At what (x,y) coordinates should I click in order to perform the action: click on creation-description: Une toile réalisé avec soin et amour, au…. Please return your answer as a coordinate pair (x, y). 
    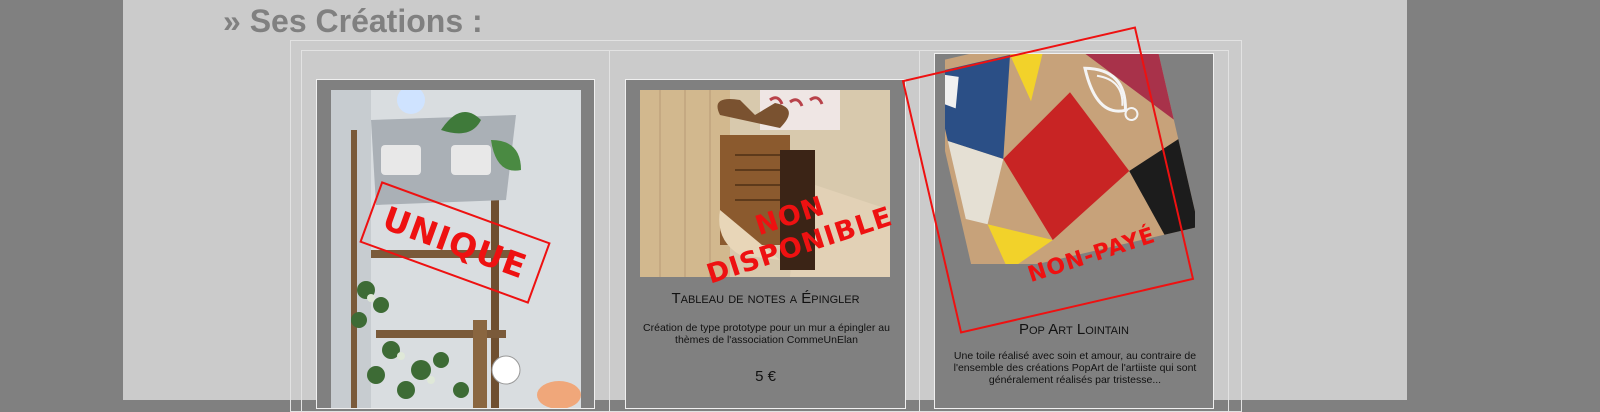
    Looking at the image, I should click on (1075, 368).